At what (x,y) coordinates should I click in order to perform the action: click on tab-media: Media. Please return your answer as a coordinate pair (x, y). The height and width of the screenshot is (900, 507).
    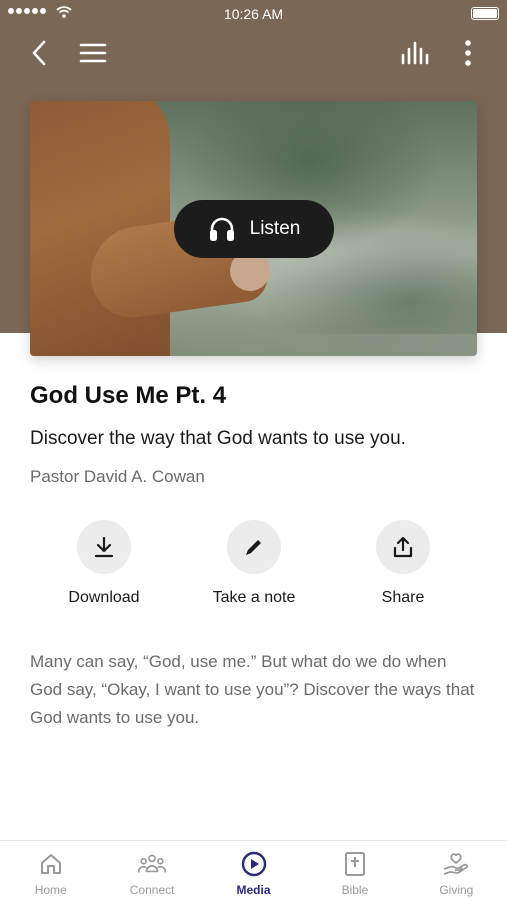
    Looking at the image, I should click on (253, 870).